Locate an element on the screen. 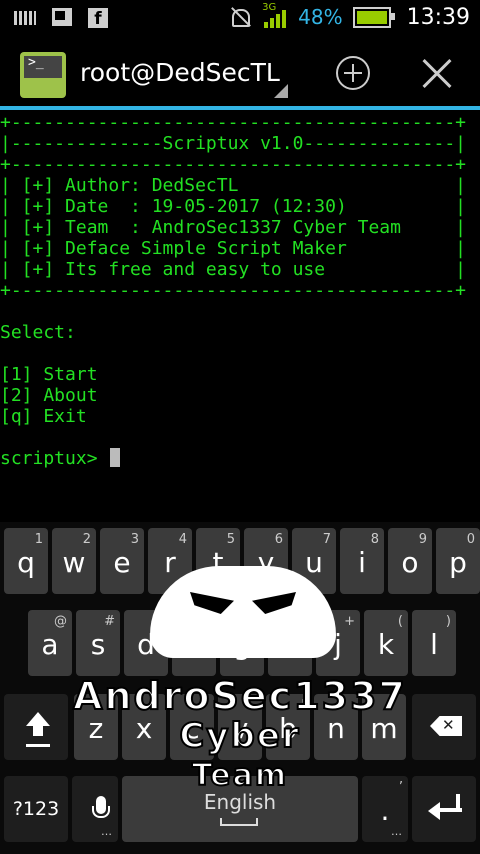  battery-percent: 48% is located at coordinates (320, 17).